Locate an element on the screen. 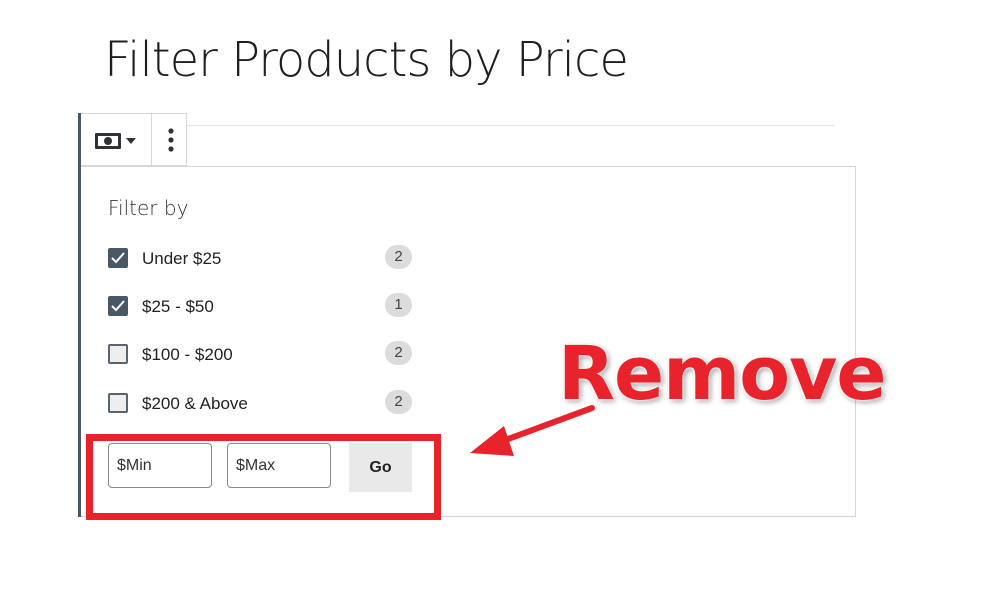  block-toolbar is located at coordinates (134, 139).